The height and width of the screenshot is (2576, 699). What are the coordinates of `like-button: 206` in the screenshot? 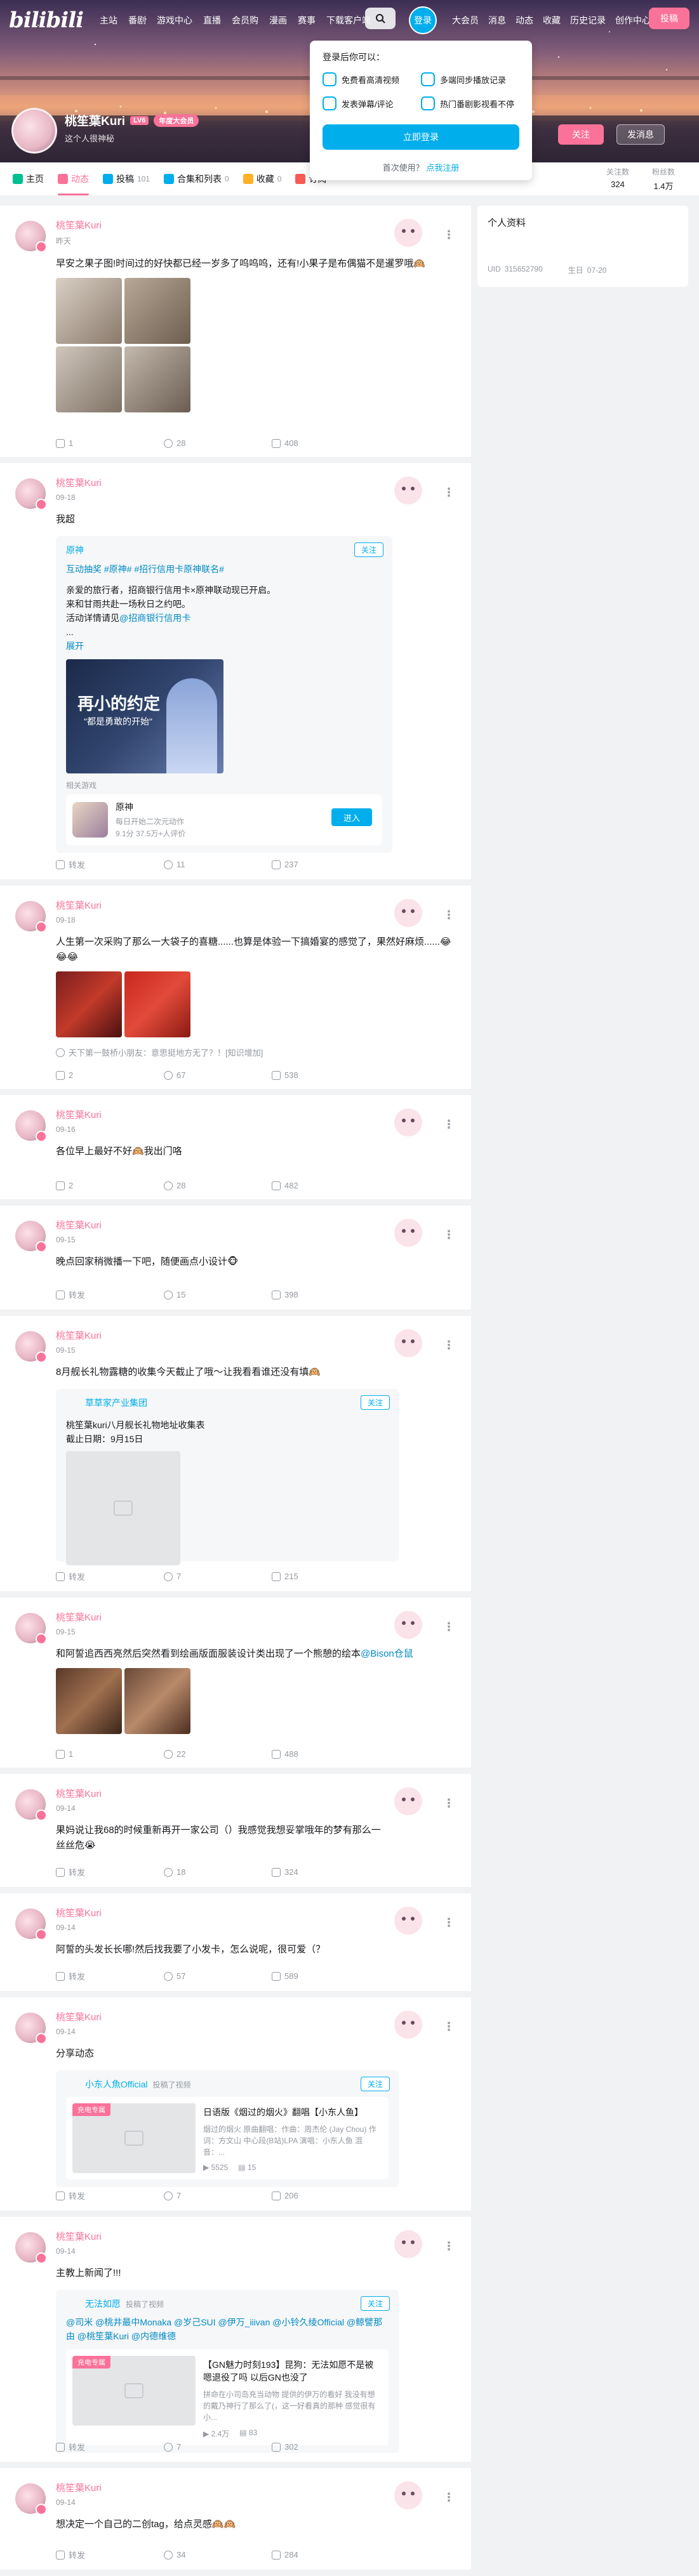 It's located at (326, 2196).